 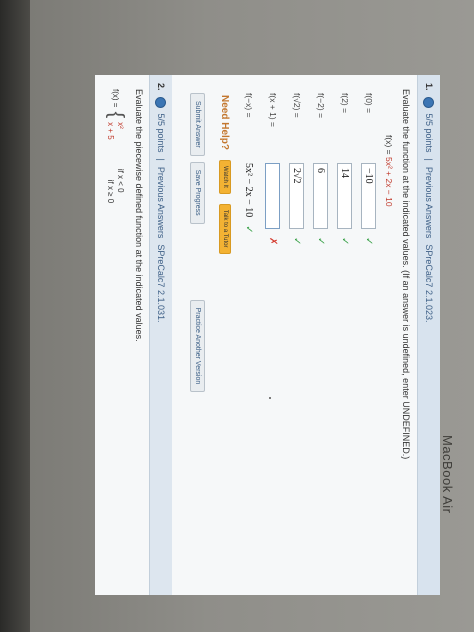 What do you see at coordinates (429, 87) in the screenshot?
I see `question-number: 1.` at bounding box center [429, 87].